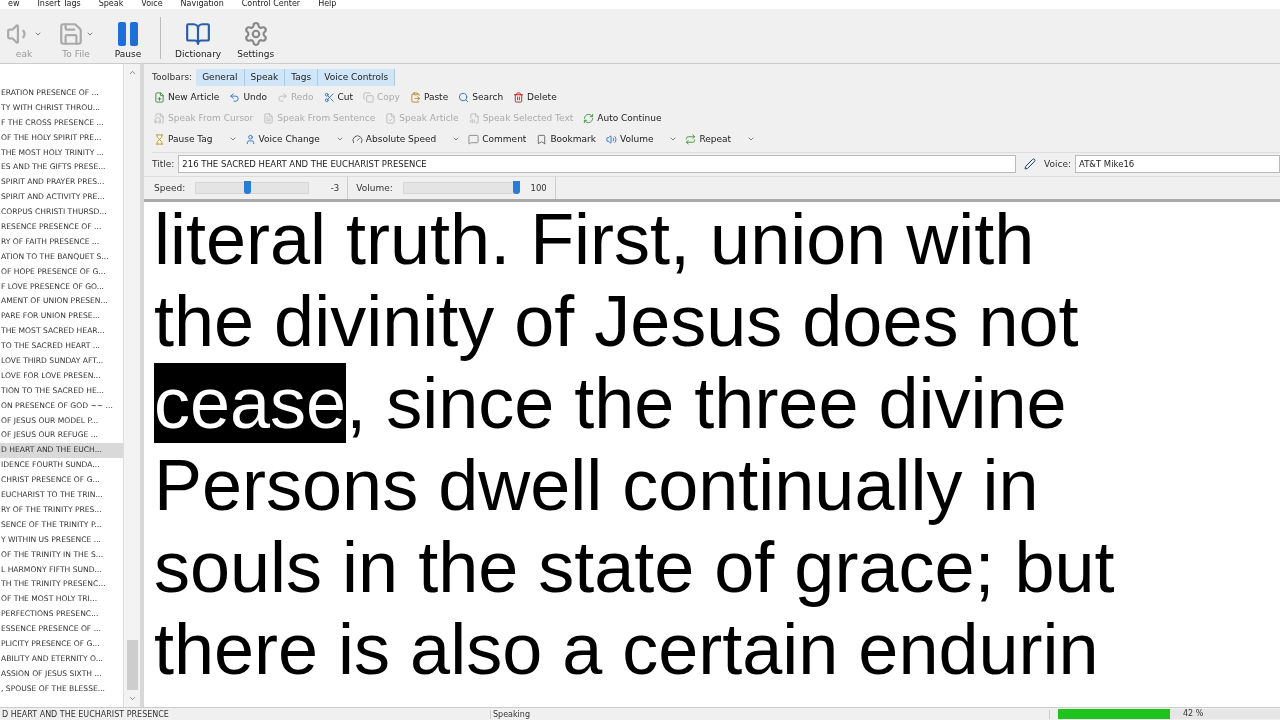  What do you see at coordinates (132, 698) in the screenshot?
I see `scroll-down-icon` at bounding box center [132, 698].